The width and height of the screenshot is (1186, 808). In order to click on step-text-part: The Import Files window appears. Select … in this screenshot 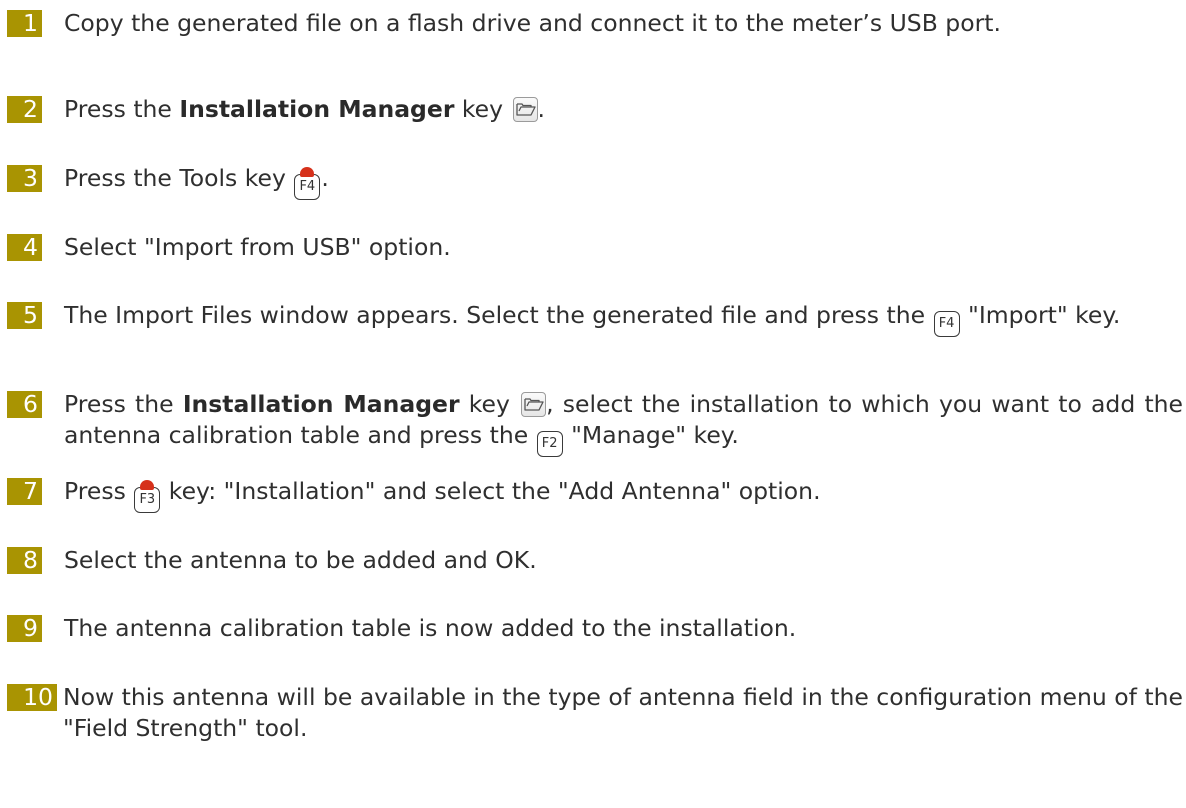, I will do `click(498, 315)`.